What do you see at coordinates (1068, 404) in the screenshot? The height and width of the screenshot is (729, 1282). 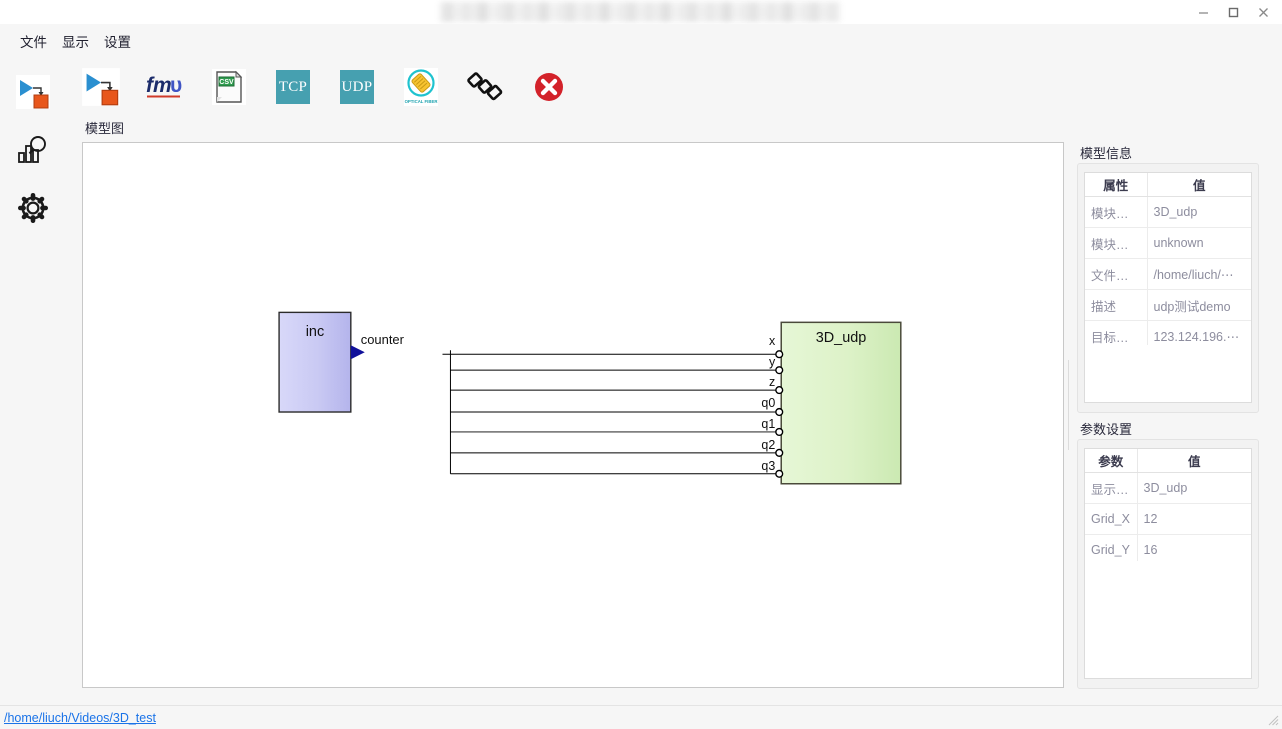 I see `panel-splitter` at bounding box center [1068, 404].